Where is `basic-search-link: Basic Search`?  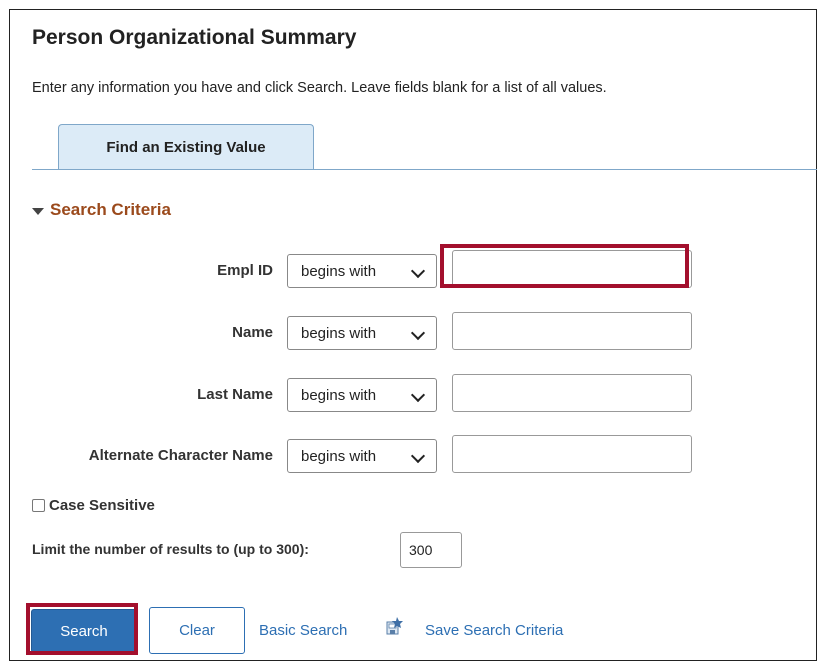
basic-search-link: Basic Search is located at coordinates (303, 630).